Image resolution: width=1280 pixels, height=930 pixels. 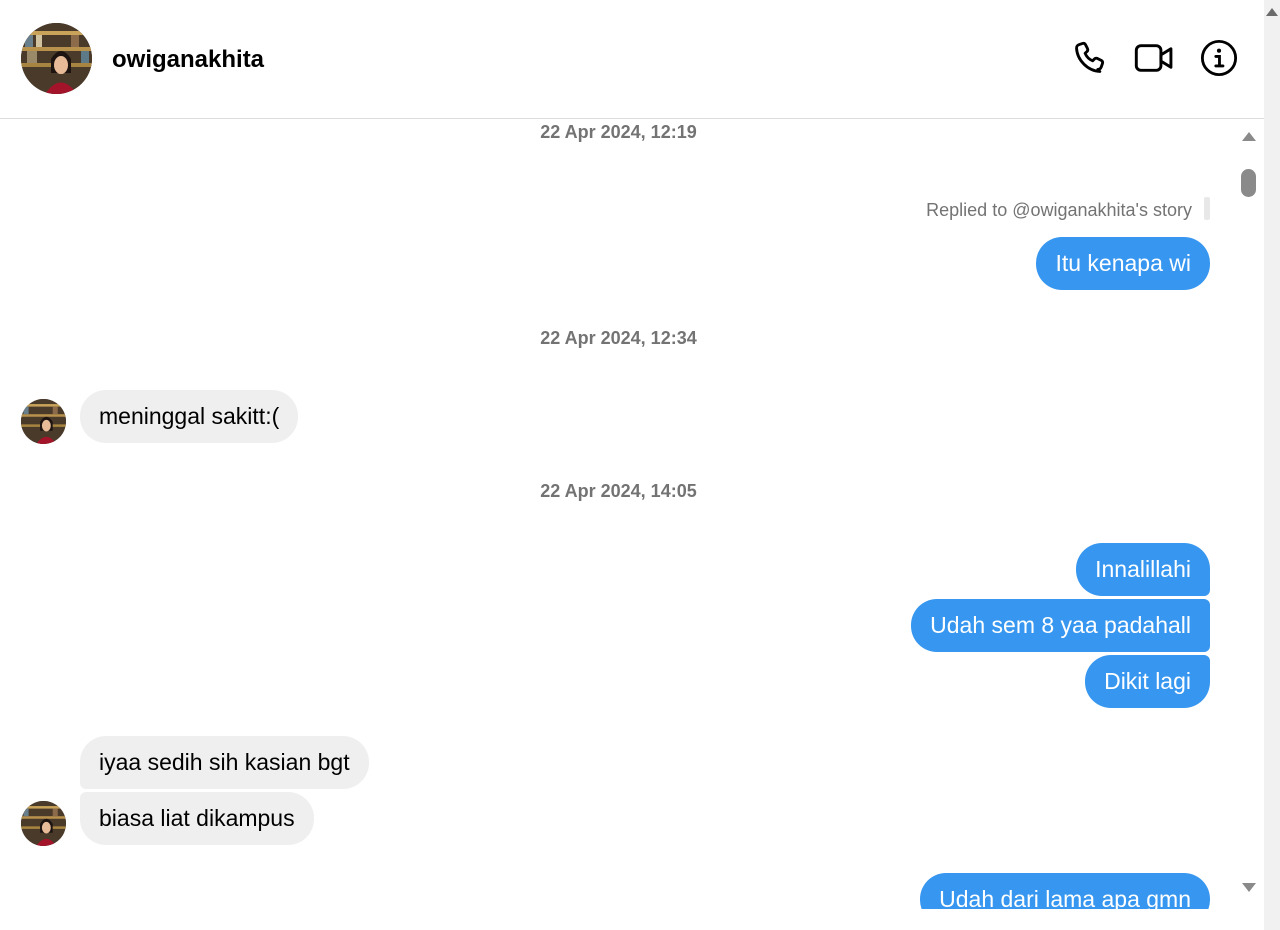 What do you see at coordinates (56, 58) in the screenshot?
I see `contact-avatar` at bounding box center [56, 58].